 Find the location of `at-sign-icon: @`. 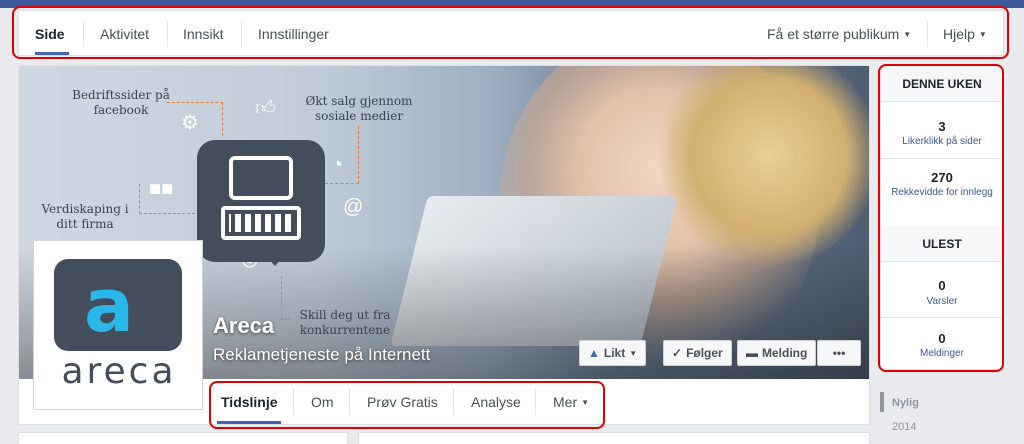

at-sign-icon: @ is located at coordinates (353, 207).